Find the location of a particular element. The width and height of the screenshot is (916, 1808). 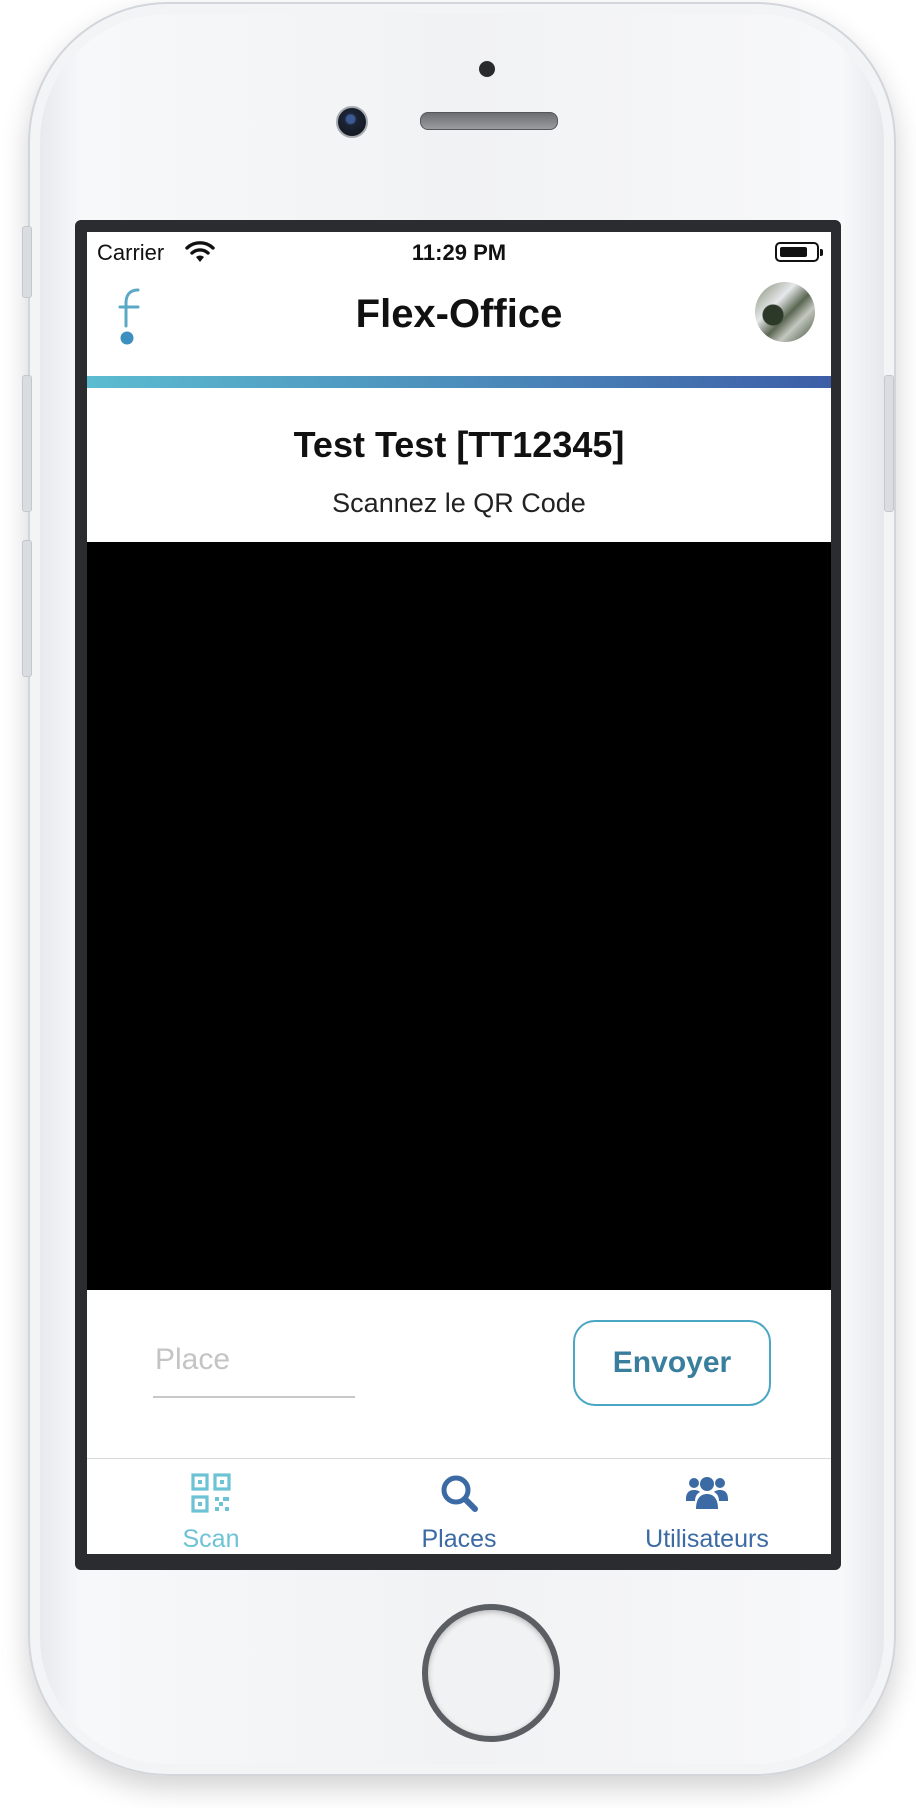

user-name-title: Test Test [TT12345] is located at coordinates (459, 444).